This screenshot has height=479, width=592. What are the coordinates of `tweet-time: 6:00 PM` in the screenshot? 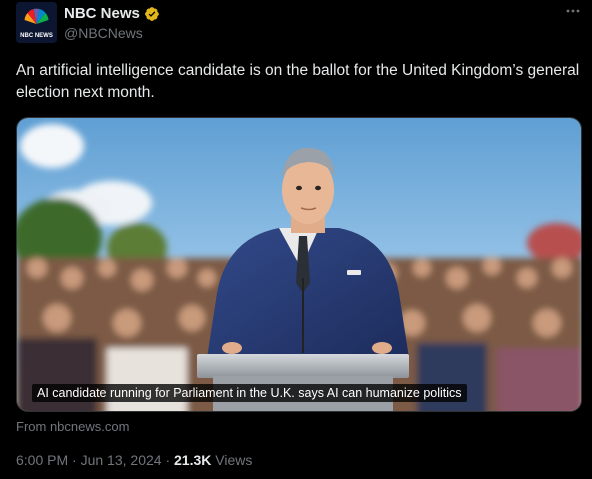 It's located at (42, 460).